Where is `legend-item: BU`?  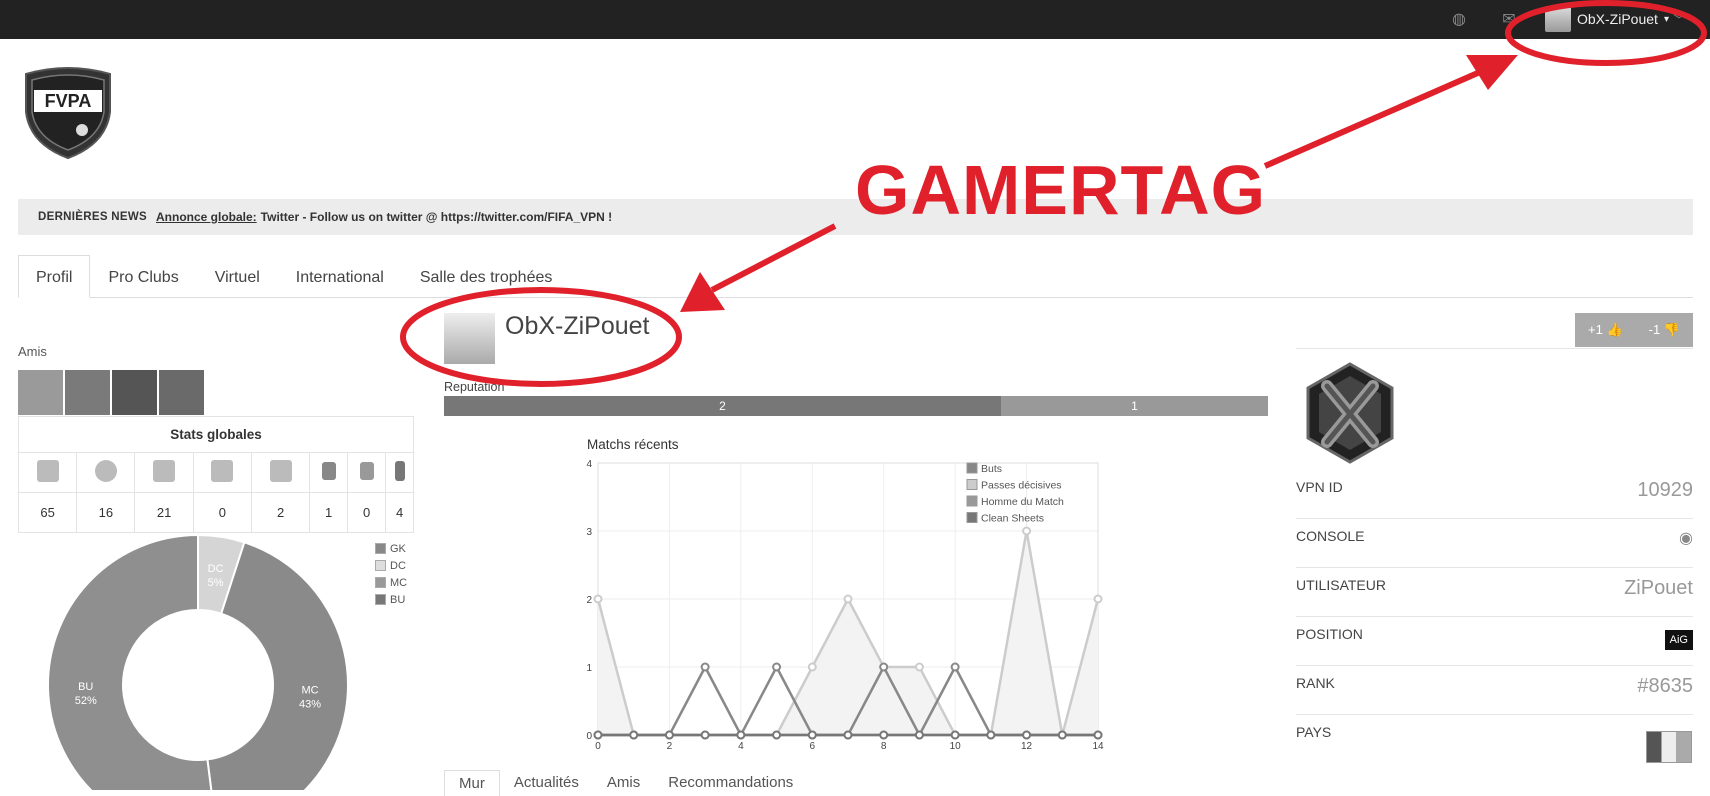 legend-item: BU is located at coordinates (391, 599).